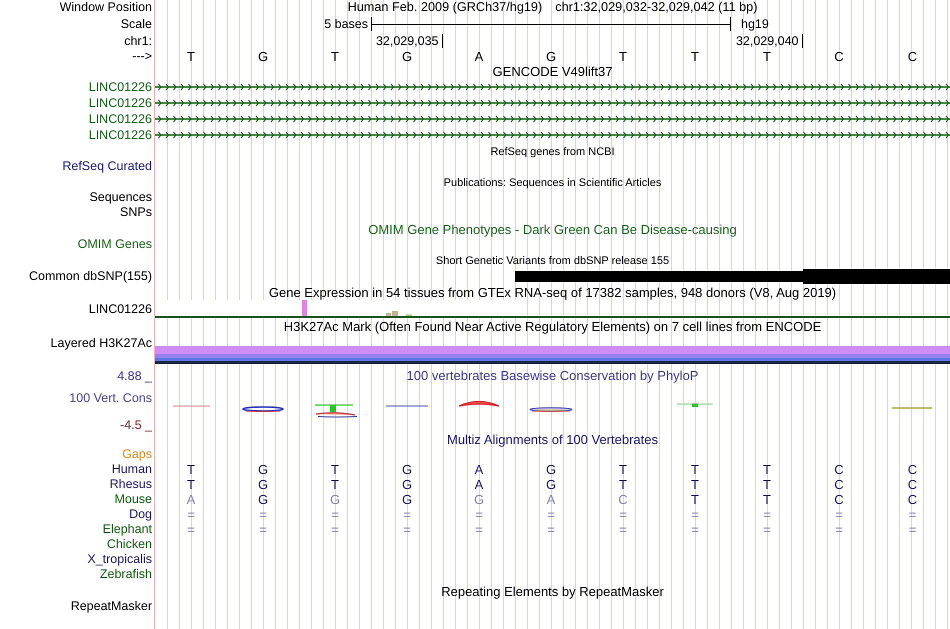 This screenshot has height=629, width=950. I want to click on axis-min-label: -4.5 _, so click(136, 424).